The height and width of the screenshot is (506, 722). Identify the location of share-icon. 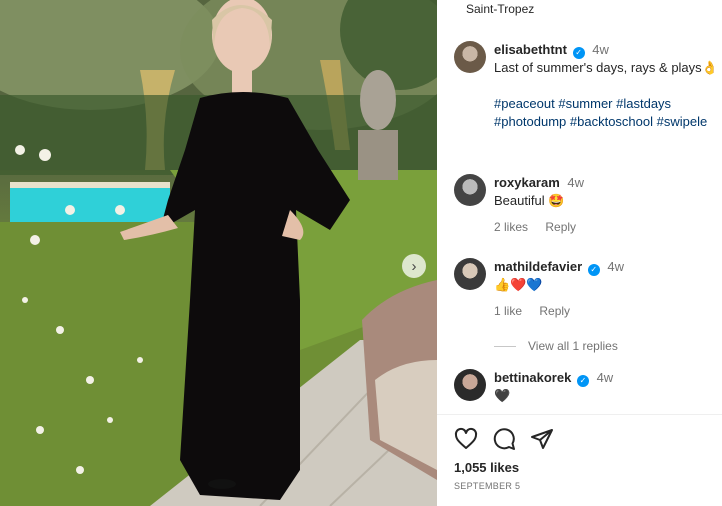
(542, 439).